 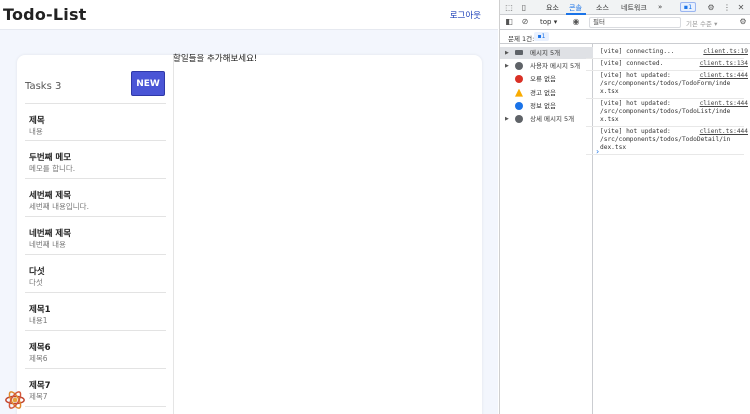 What do you see at coordinates (40, 386) in the screenshot?
I see `todo-title: 제목7` at bounding box center [40, 386].